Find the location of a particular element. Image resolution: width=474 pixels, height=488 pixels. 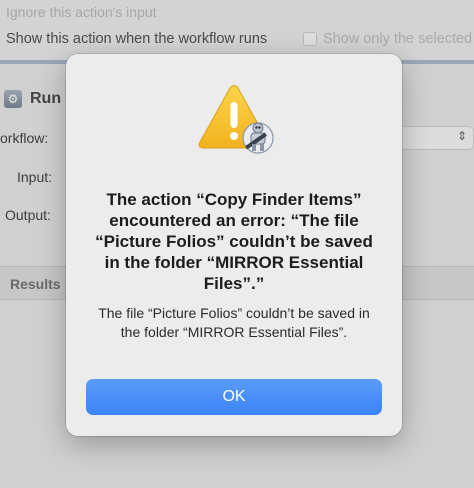

input-field-label: Input: is located at coordinates (35, 177).